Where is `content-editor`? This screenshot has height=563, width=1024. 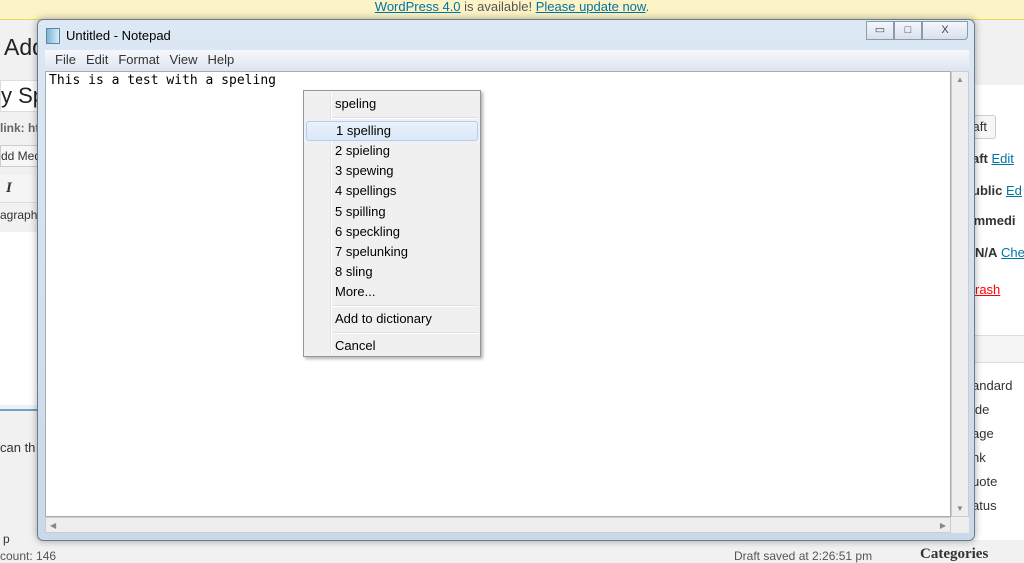
content-editor is located at coordinates (20, 318).